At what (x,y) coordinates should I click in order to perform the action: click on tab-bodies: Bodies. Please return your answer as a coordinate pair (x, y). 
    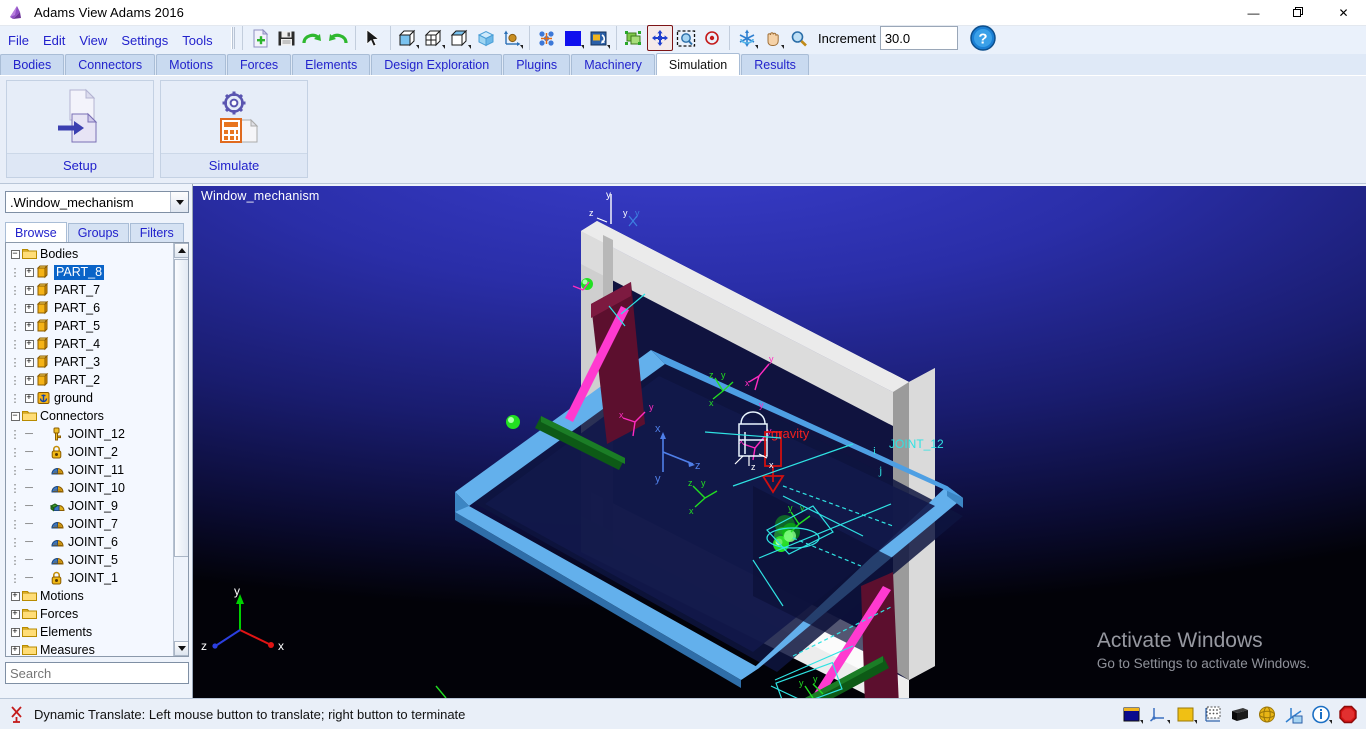
    Looking at the image, I should click on (32, 64).